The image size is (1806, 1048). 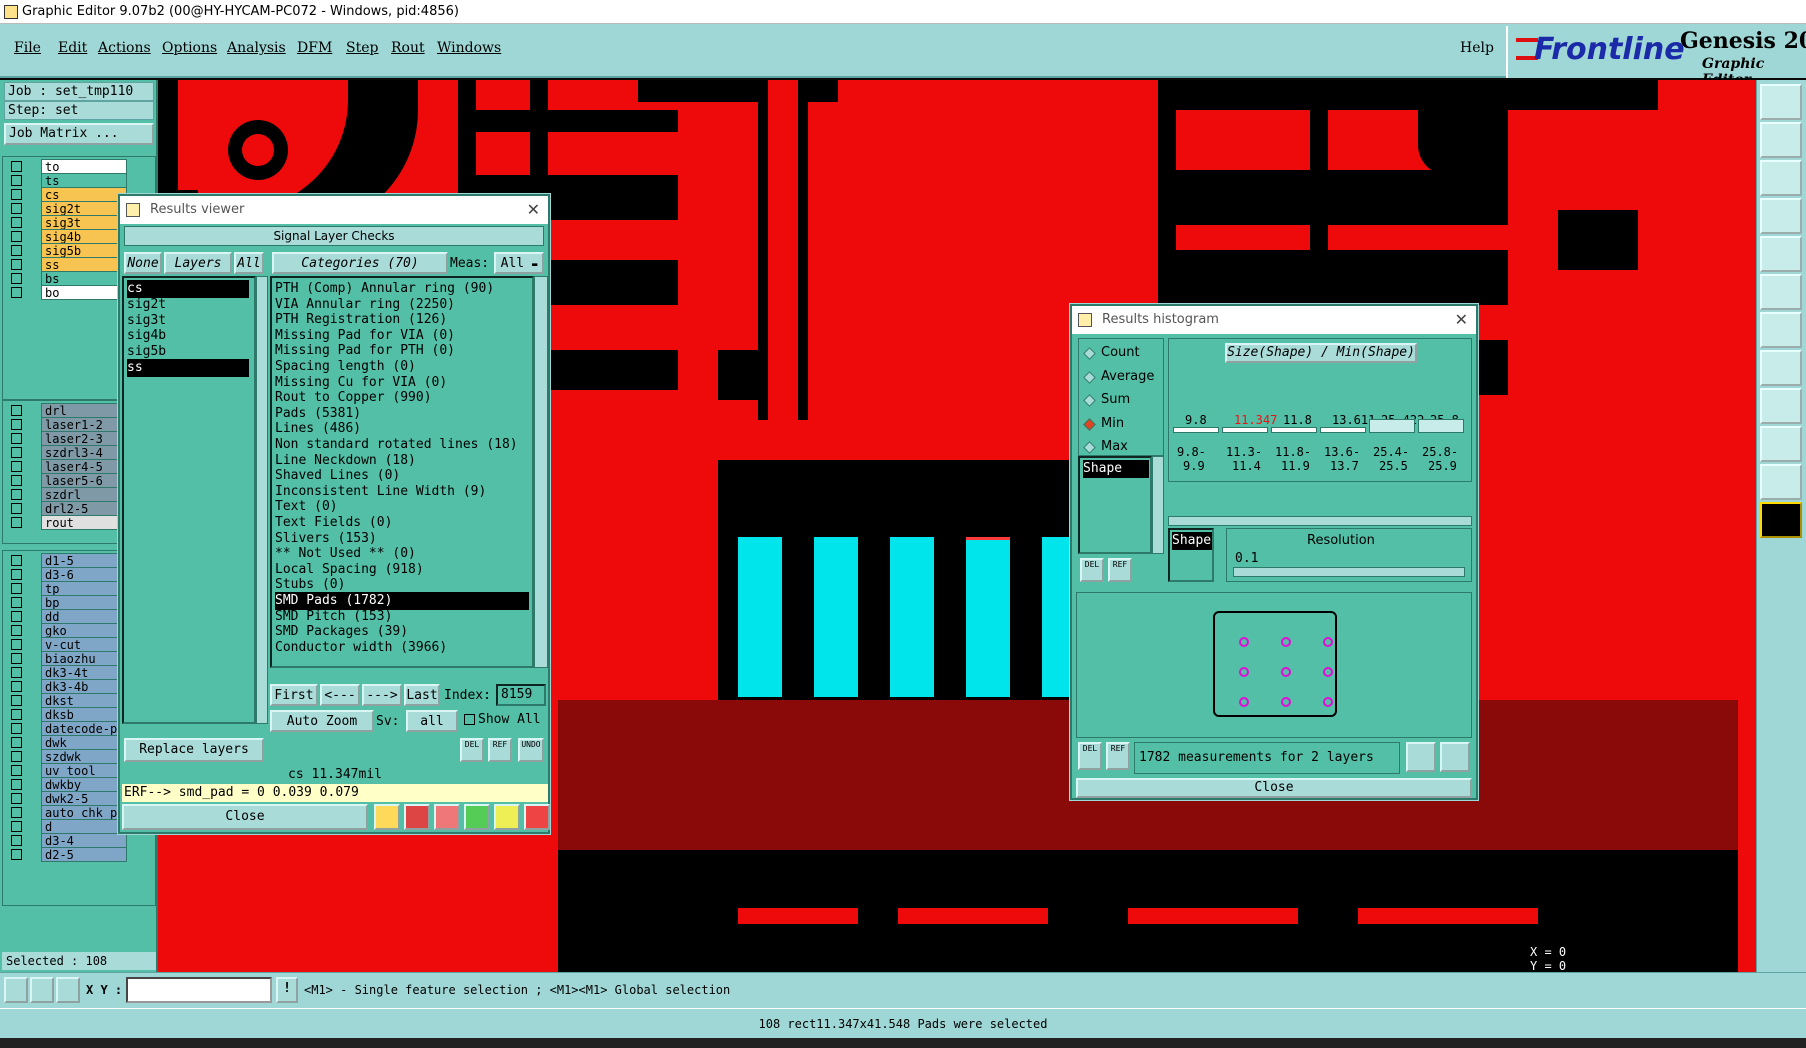 What do you see at coordinates (124, 48) in the screenshot?
I see `menu-actions: Actions` at bounding box center [124, 48].